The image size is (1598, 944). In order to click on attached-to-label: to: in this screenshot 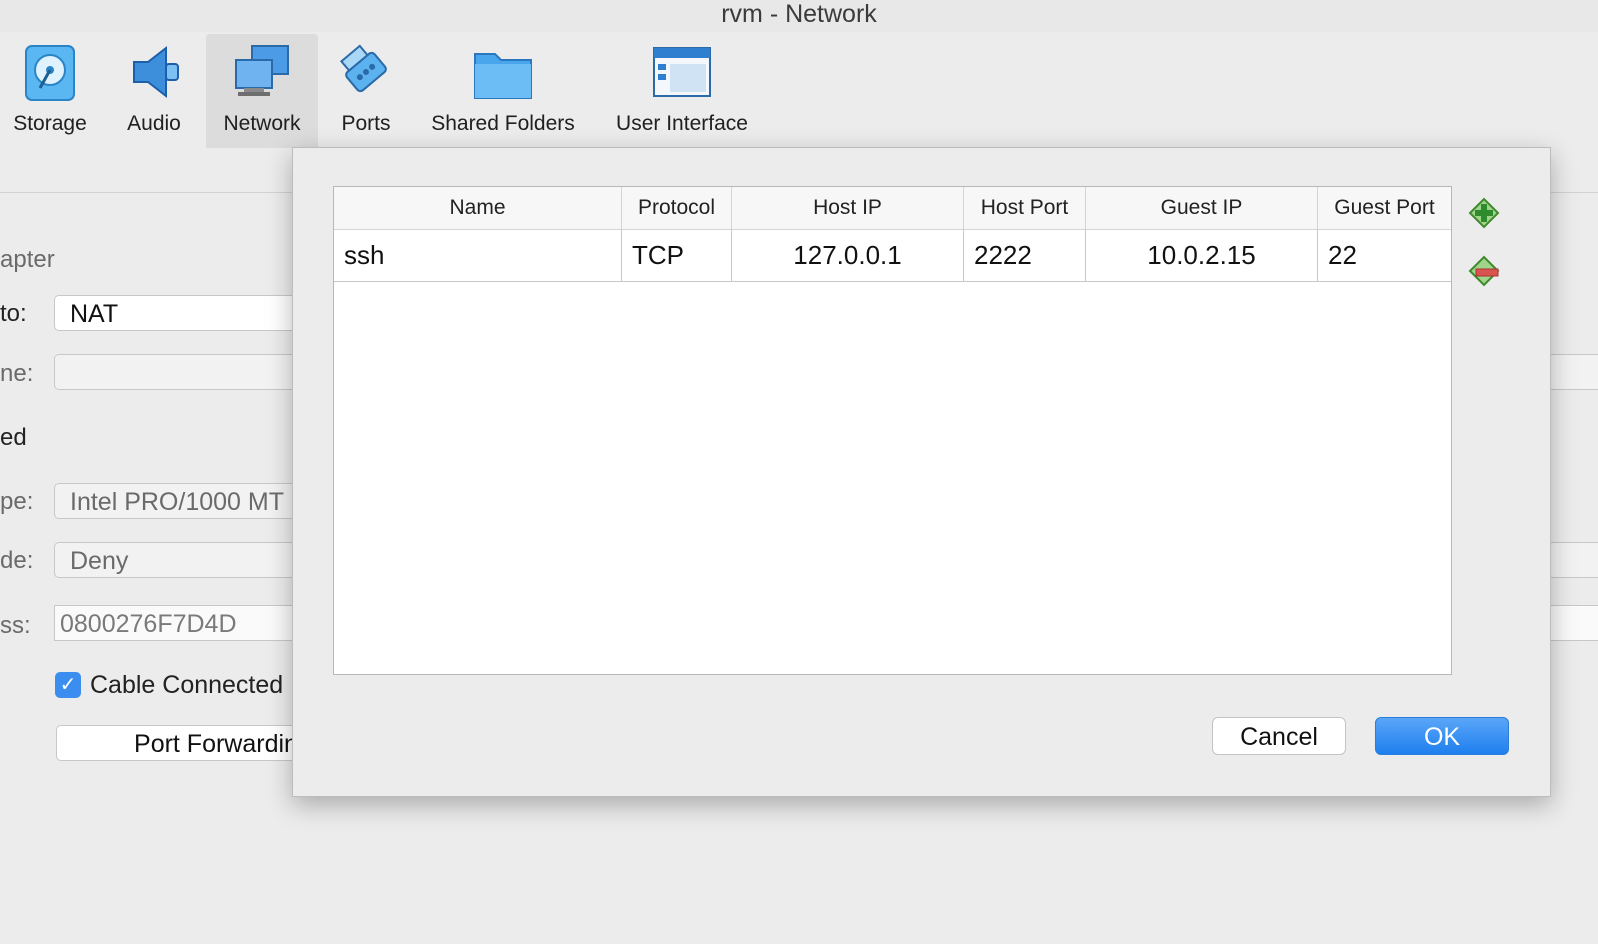, I will do `click(13, 313)`.